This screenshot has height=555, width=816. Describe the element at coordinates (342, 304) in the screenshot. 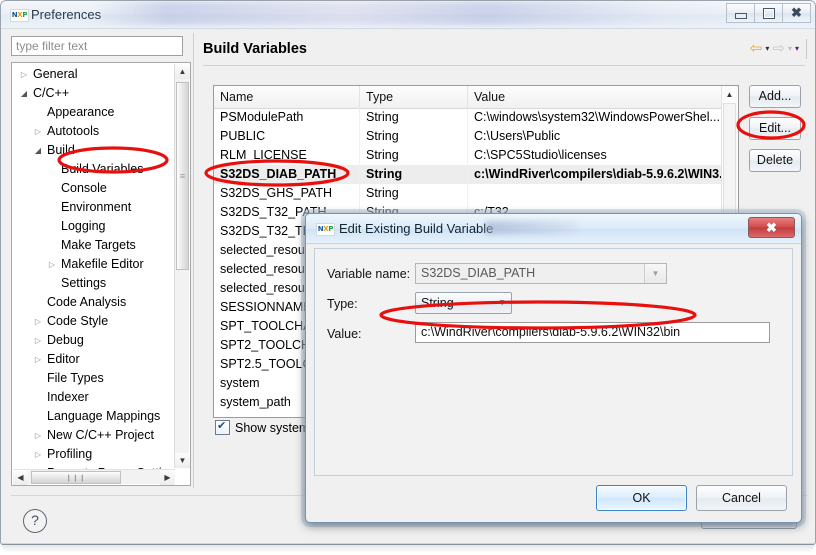

I see `type-row: Type:` at that location.